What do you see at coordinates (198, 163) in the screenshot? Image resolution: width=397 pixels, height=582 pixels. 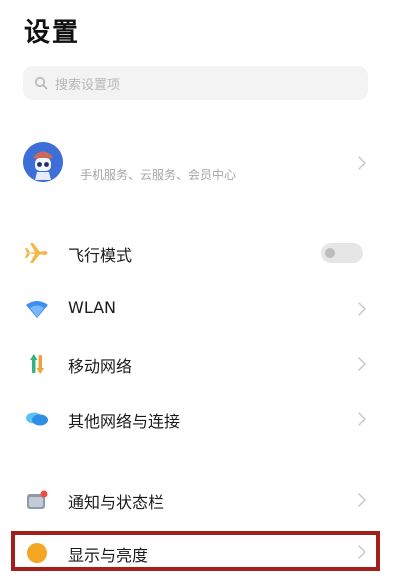 I see `account-row: 手机服务、云服务、会员中心` at bounding box center [198, 163].